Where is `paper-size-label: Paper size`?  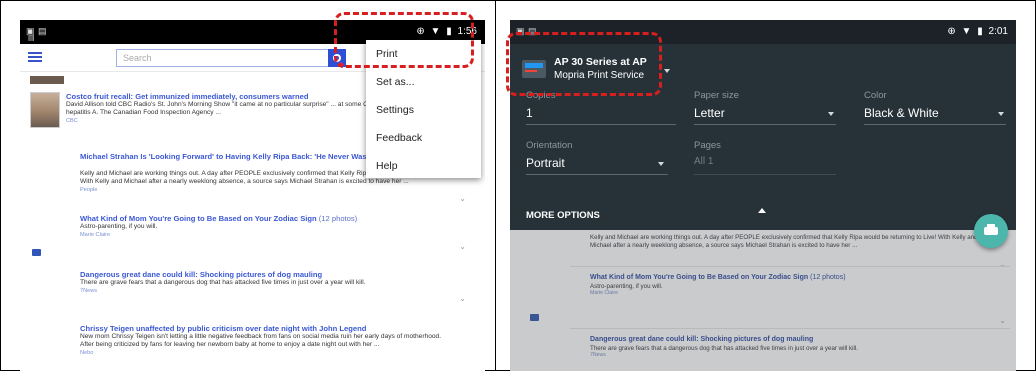
paper-size-label: Paper size is located at coordinates (716, 95).